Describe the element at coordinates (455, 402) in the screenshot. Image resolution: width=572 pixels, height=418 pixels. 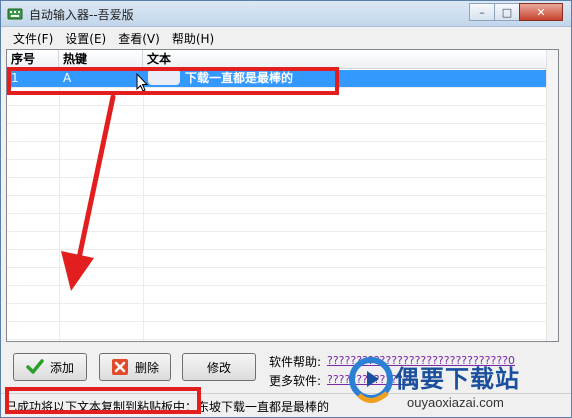
I see `watermark-domain: ouyaoxiazai.com` at that location.